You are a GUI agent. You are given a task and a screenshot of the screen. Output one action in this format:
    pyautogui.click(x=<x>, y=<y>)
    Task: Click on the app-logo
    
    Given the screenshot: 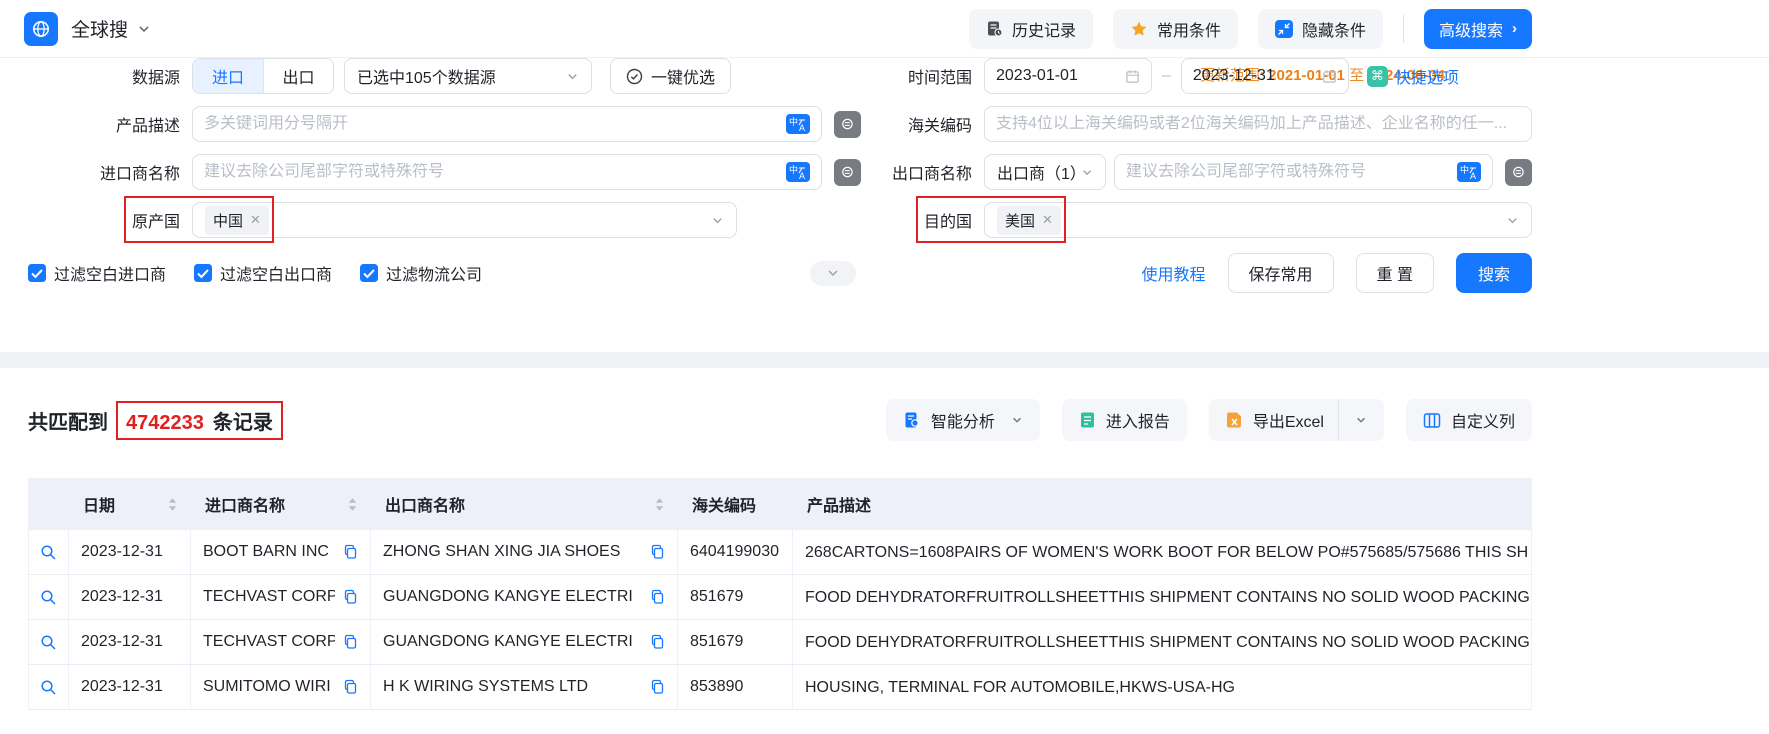 What is the action you would take?
    pyautogui.click(x=41, y=28)
    